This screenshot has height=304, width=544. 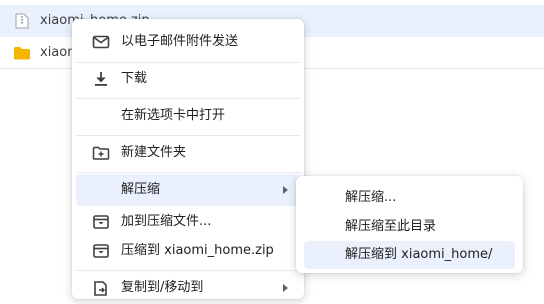 I want to click on menu-item-new-folder: 新建文件夹, so click(x=188, y=153).